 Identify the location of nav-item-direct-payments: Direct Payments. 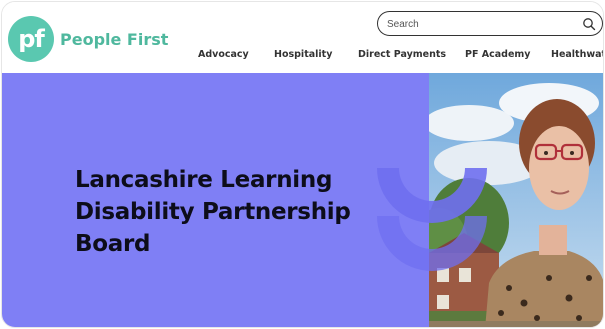
(402, 54).